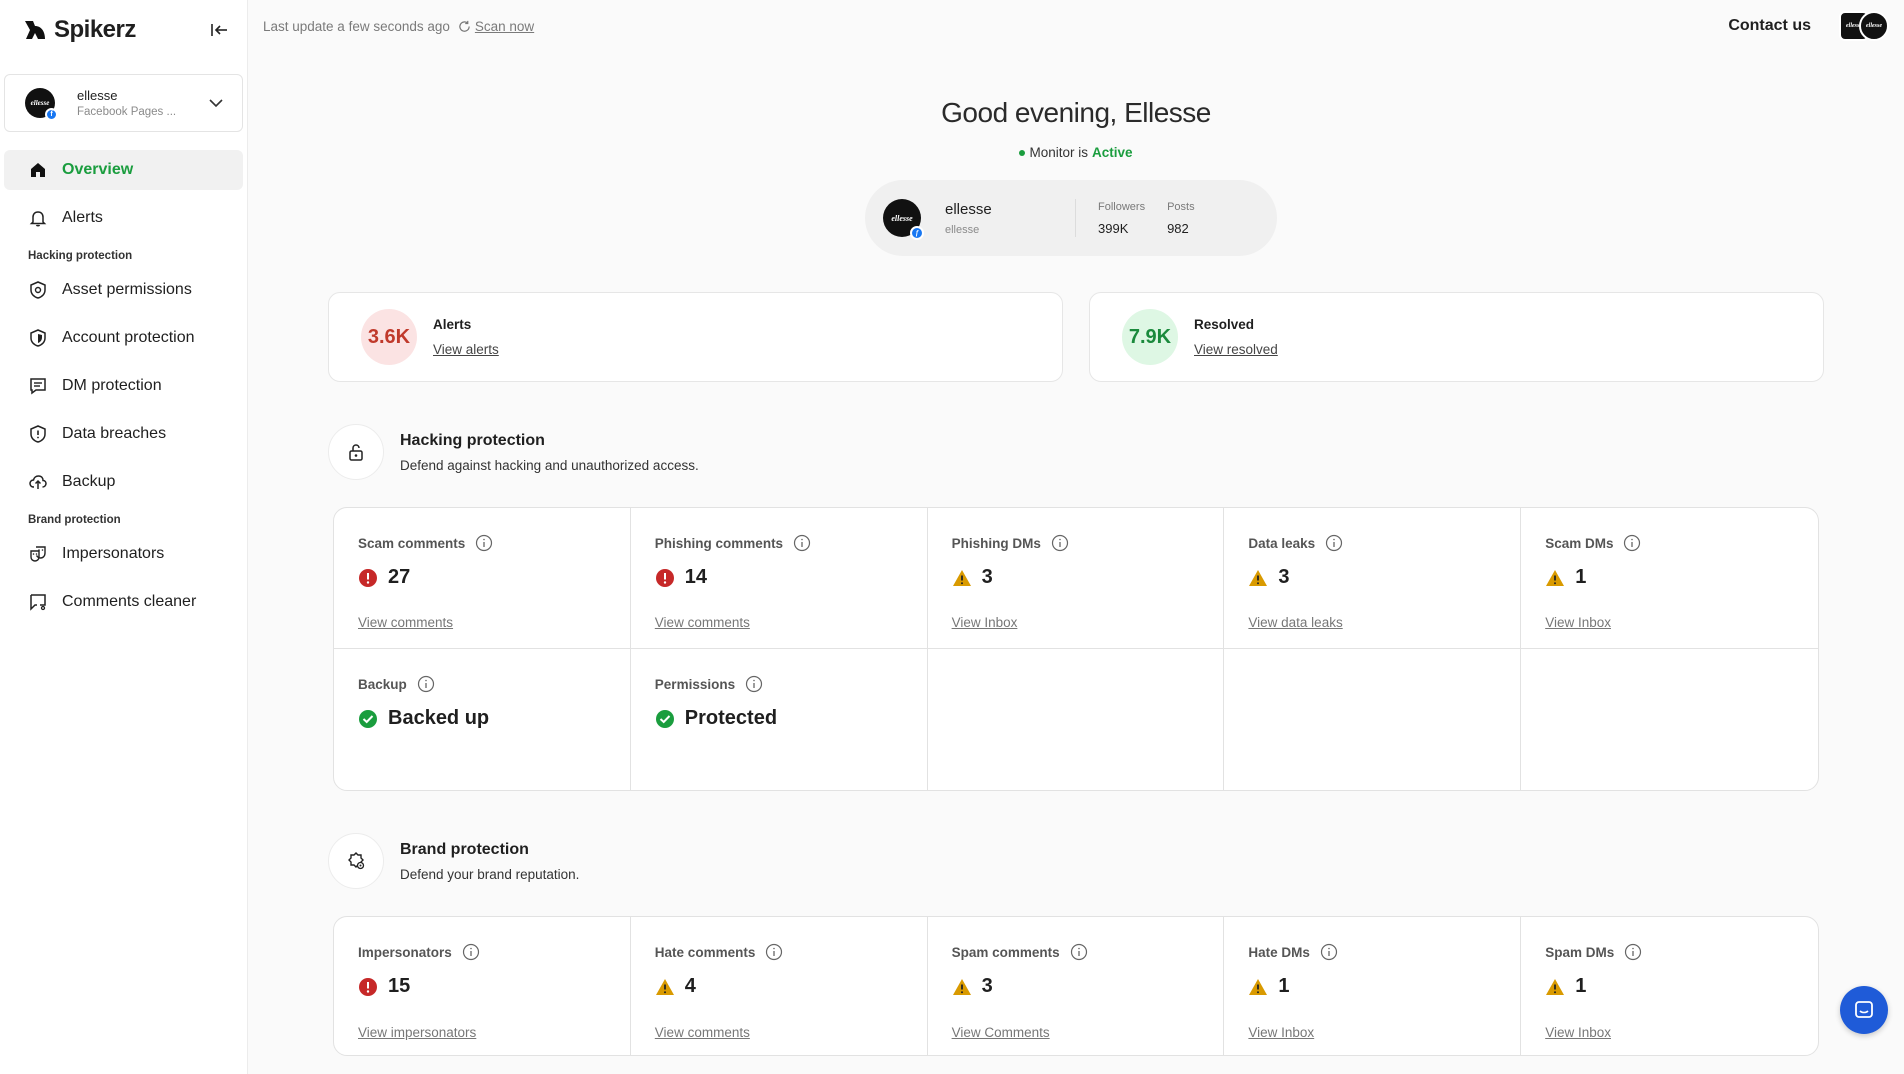 This screenshot has height=1074, width=1904. Describe the element at coordinates (1864, 1010) in the screenshot. I see `chat-support-button` at that location.